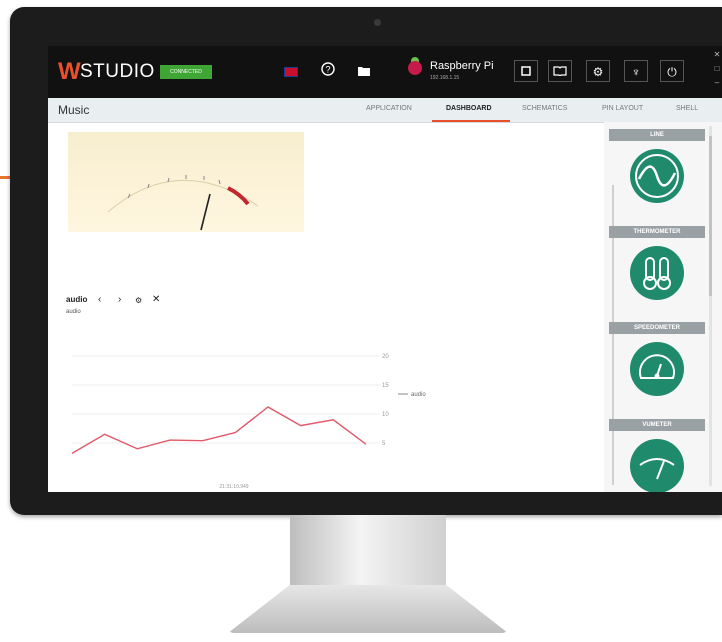 Image resolution: width=722 pixels, height=642 pixels. I want to click on power-icon: ⏻, so click(672, 72).